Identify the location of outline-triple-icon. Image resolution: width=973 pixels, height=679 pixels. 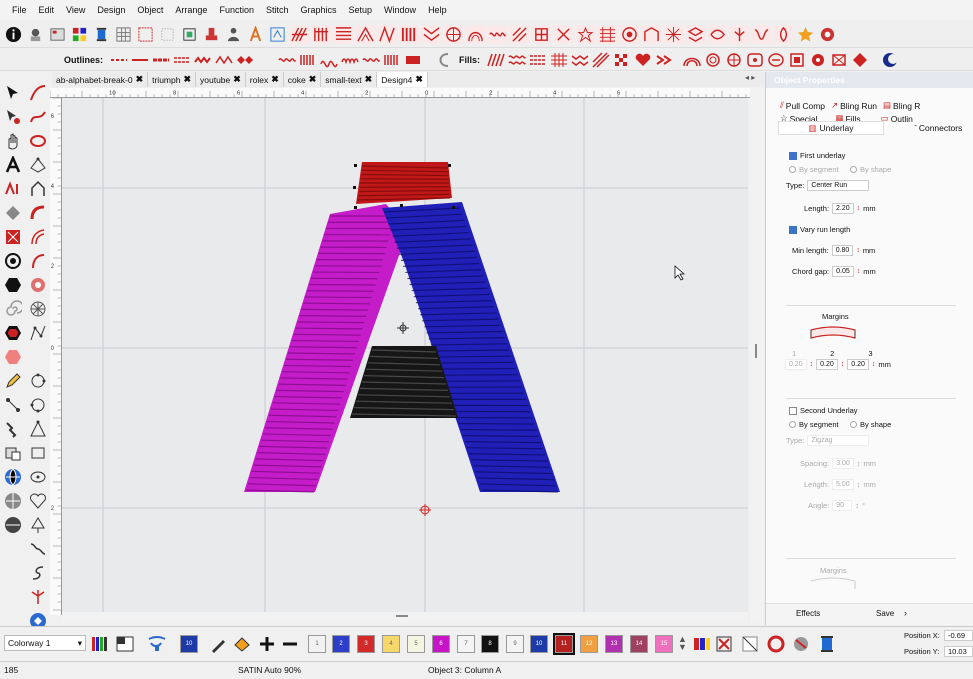
(182, 60).